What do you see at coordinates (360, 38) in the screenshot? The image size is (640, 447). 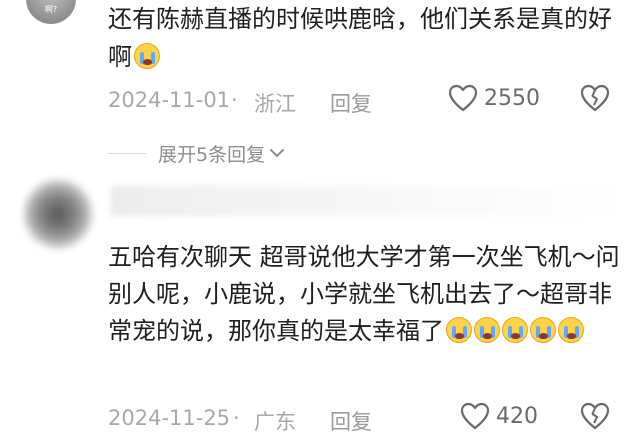 I see `comment-text: 还有陈赫直播的时候哄鹿晗，他们关系是真的好啊` at bounding box center [360, 38].